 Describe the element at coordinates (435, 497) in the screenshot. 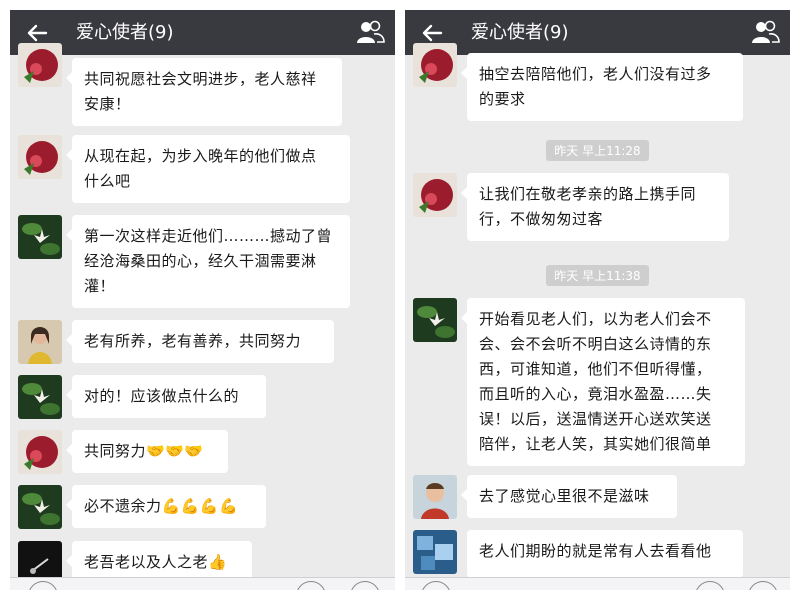

I see `child-photo-avatar` at that location.